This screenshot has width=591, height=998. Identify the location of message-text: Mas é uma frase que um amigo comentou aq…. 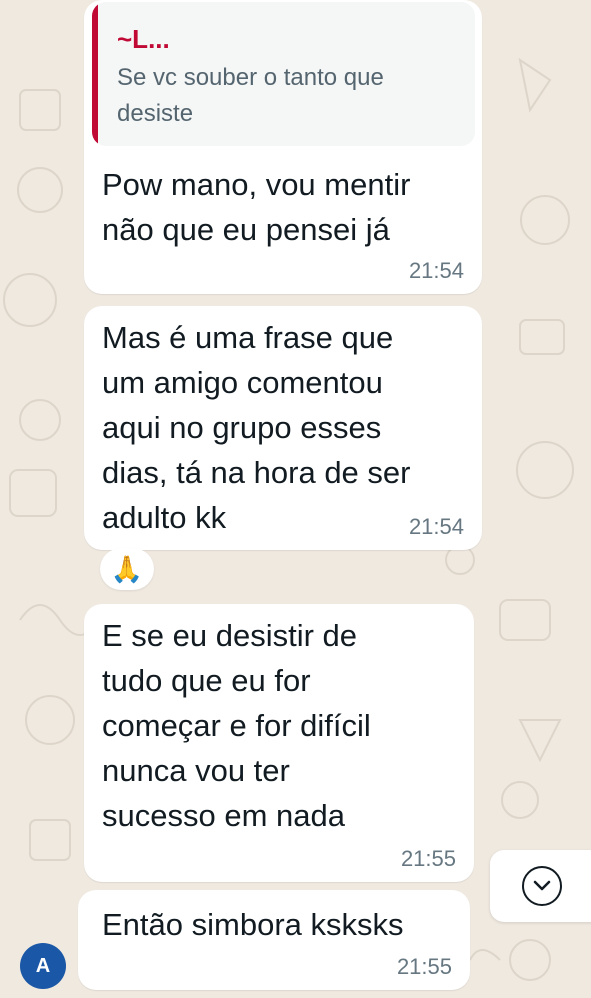
(256, 427).